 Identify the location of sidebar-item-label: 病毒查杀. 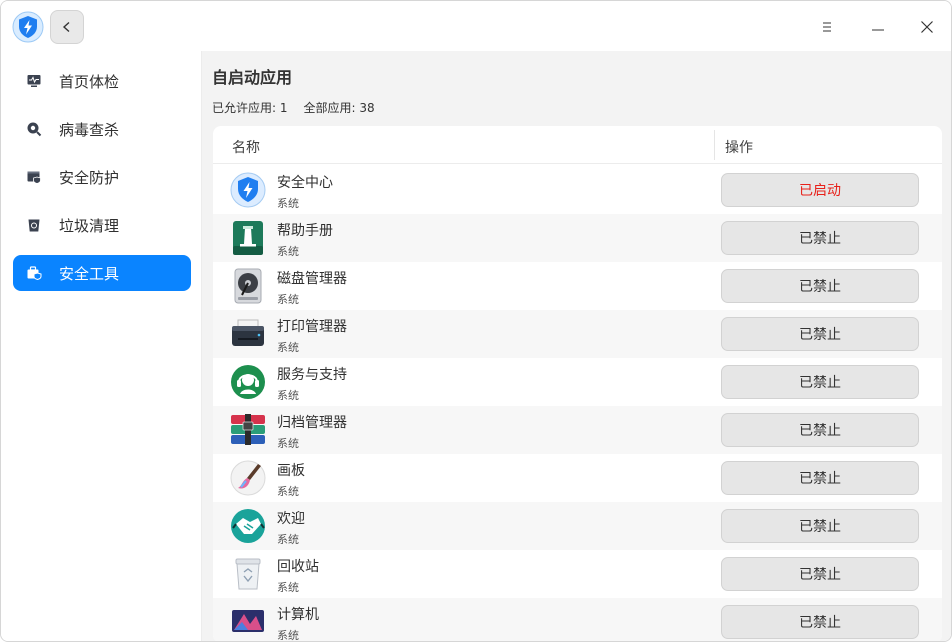
(89, 129).